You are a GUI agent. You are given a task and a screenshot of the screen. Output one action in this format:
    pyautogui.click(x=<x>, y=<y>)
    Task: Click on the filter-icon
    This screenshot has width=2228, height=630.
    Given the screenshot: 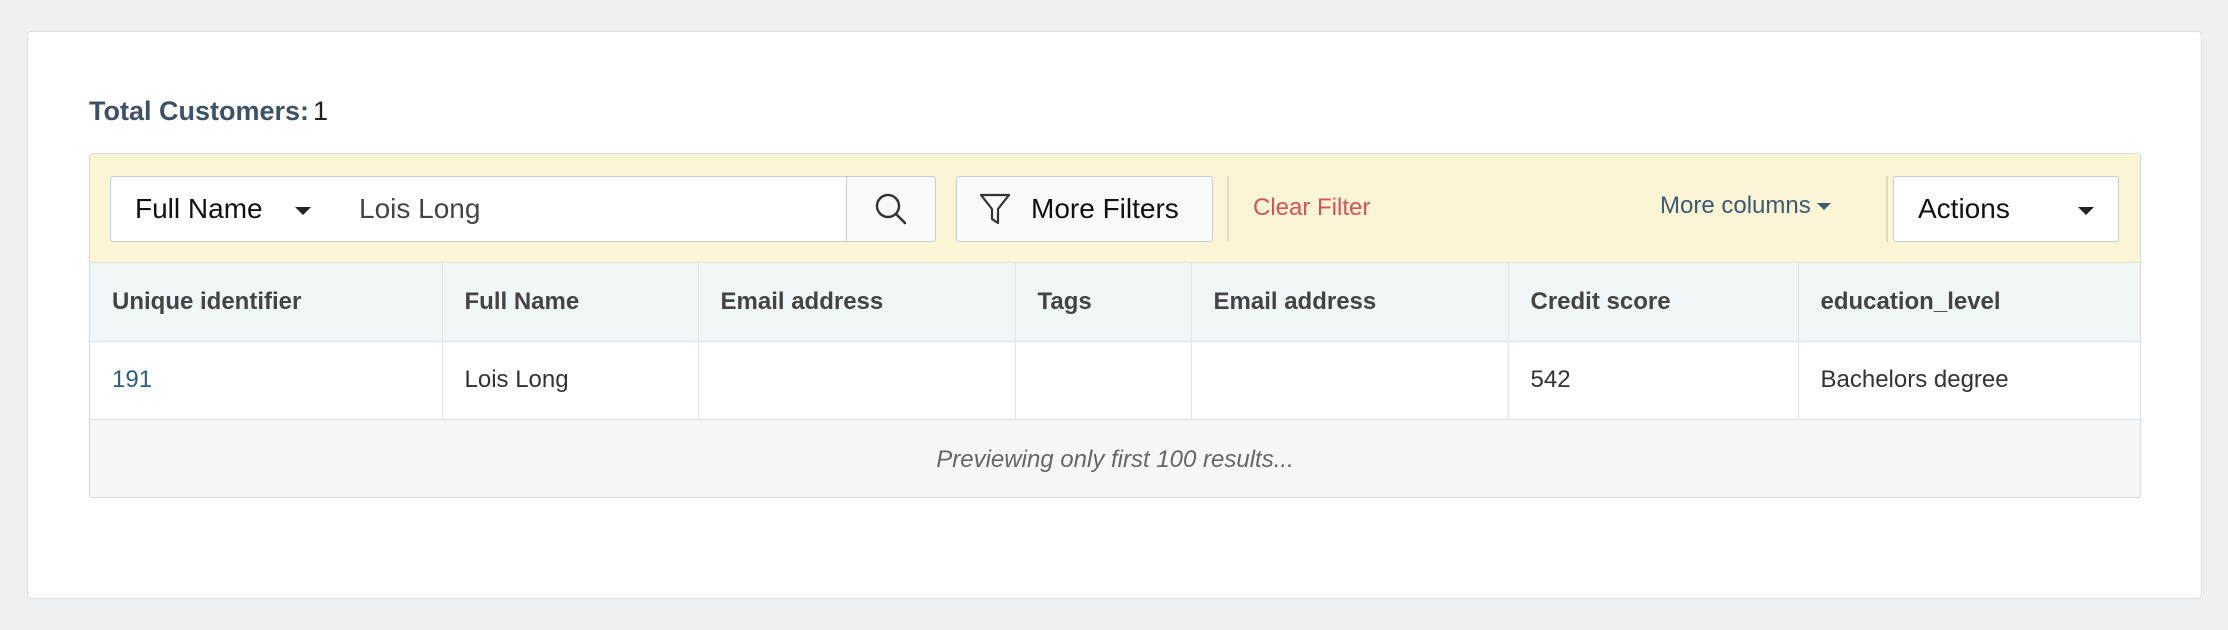 What is the action you would take?
    pyautogui.click(x=995, y=209)
    